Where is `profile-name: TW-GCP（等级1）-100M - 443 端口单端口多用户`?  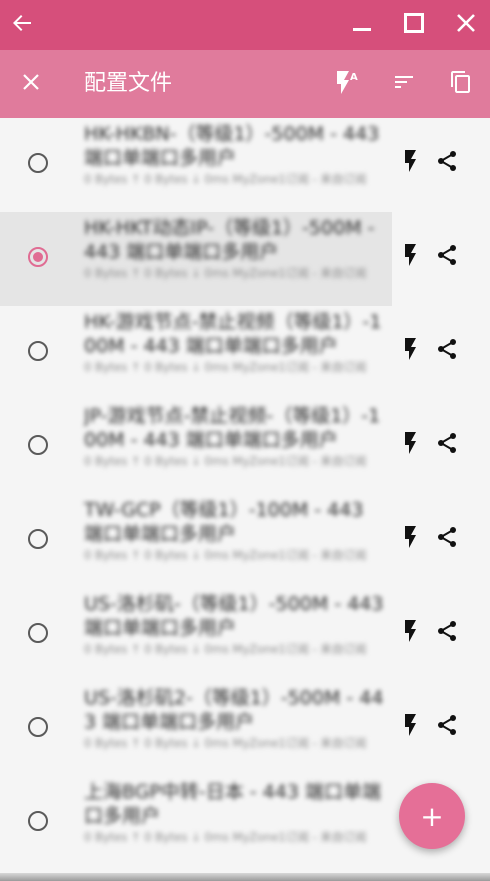
profile-name: TW-GCP（等级1）-100M - 443 端口单端口多用户 is located at coordinates (224, 522).